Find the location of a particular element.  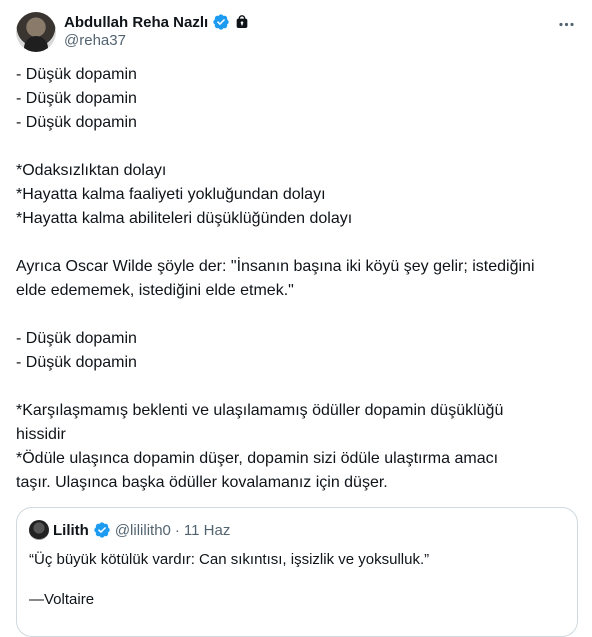

tweet-line: hissidir is located at coordinates (41, 434).